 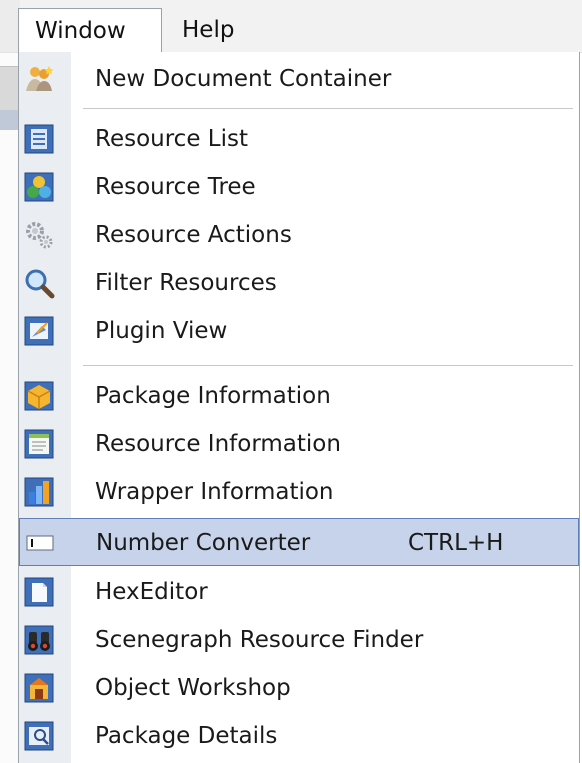 I want to click on menu-item-object-workshop: Object Workshop, so click(x=299, y=688).